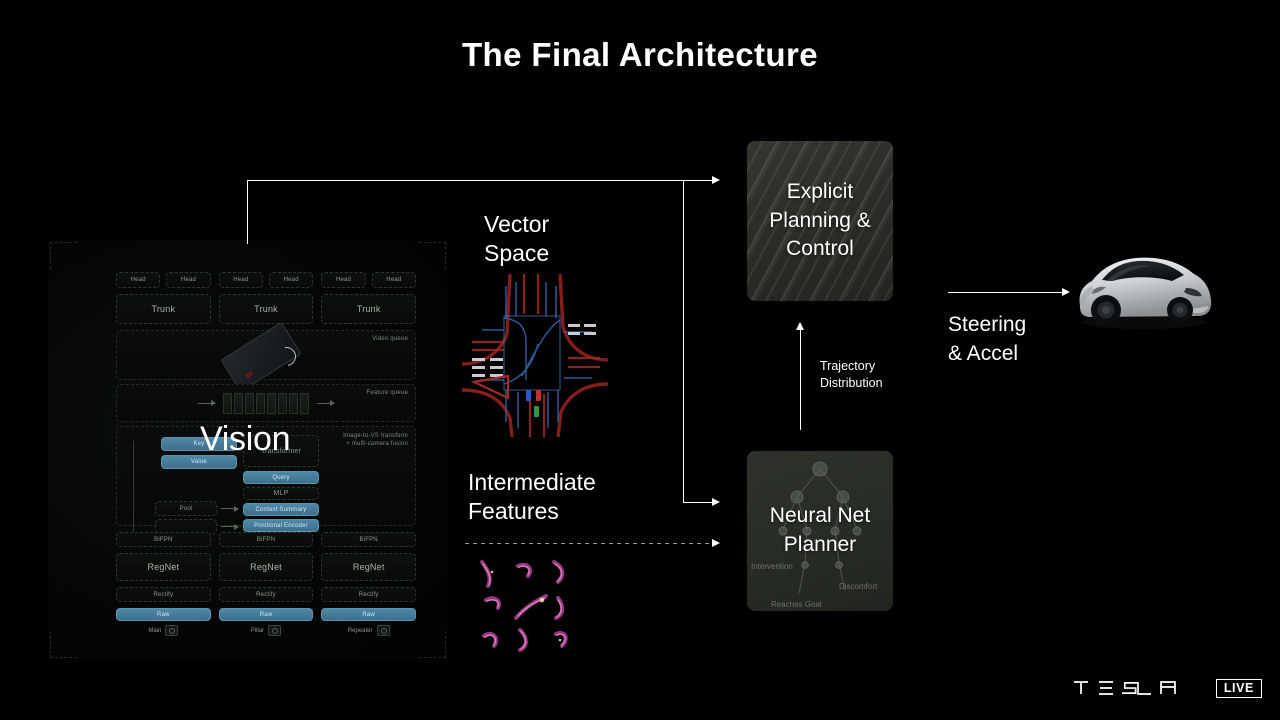  Describe the element at coordinates (281, 493) in the screenshot. I see `mlp-box: MLP` at that location.